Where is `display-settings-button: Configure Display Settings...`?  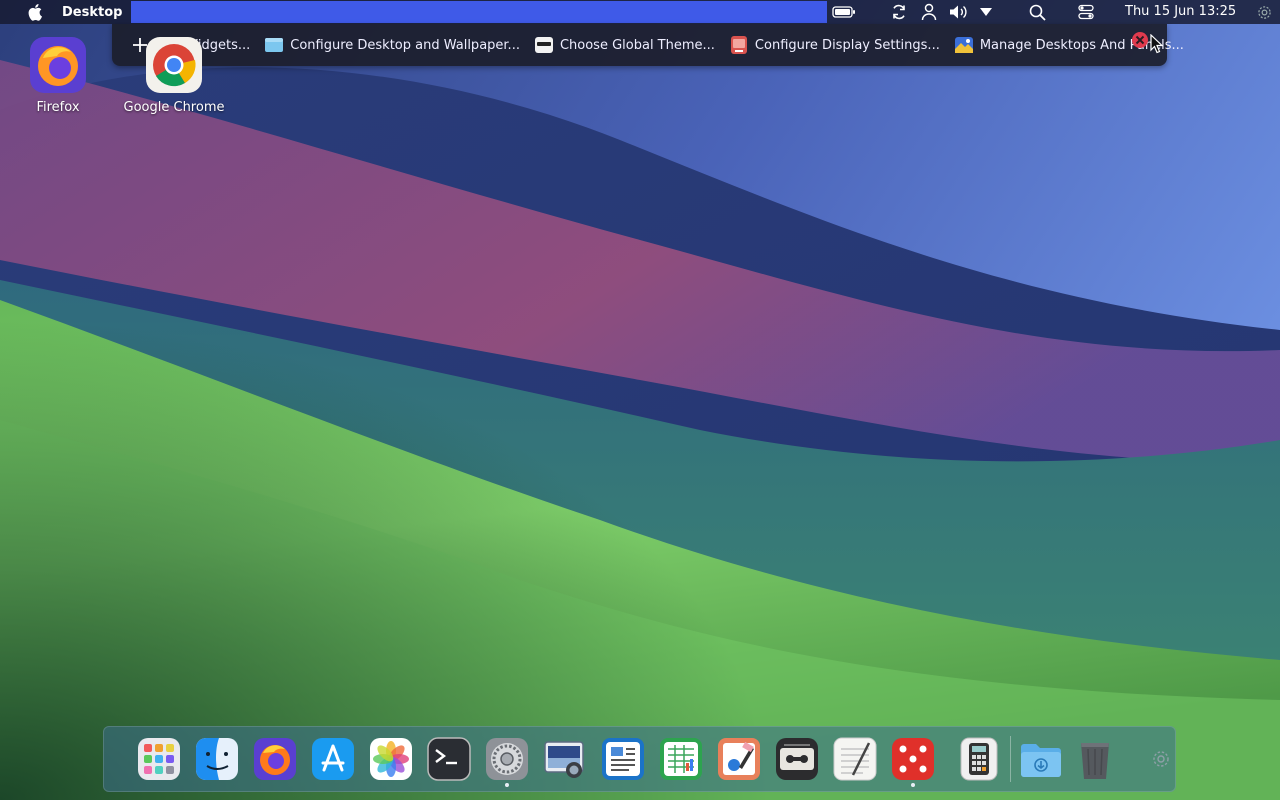 display-settings-button: Configure Display Settings... is located at coordinates (834, 45).